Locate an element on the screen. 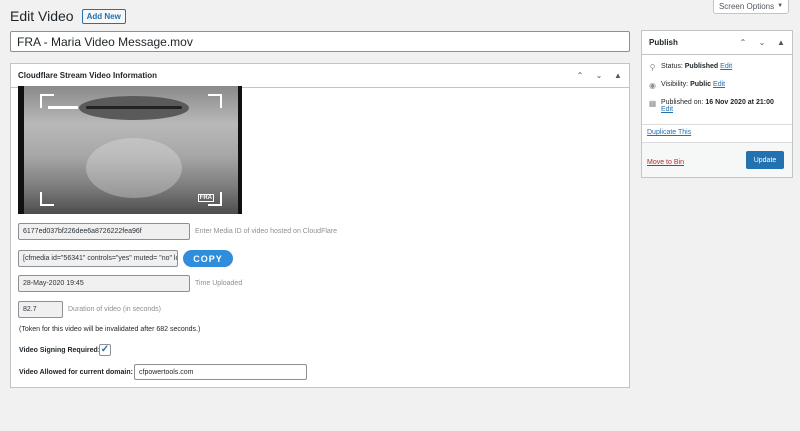 The image size is (800, 431). metabox-actions: ⌃ ⌄ ▲ is located at coordinates (599, 75).